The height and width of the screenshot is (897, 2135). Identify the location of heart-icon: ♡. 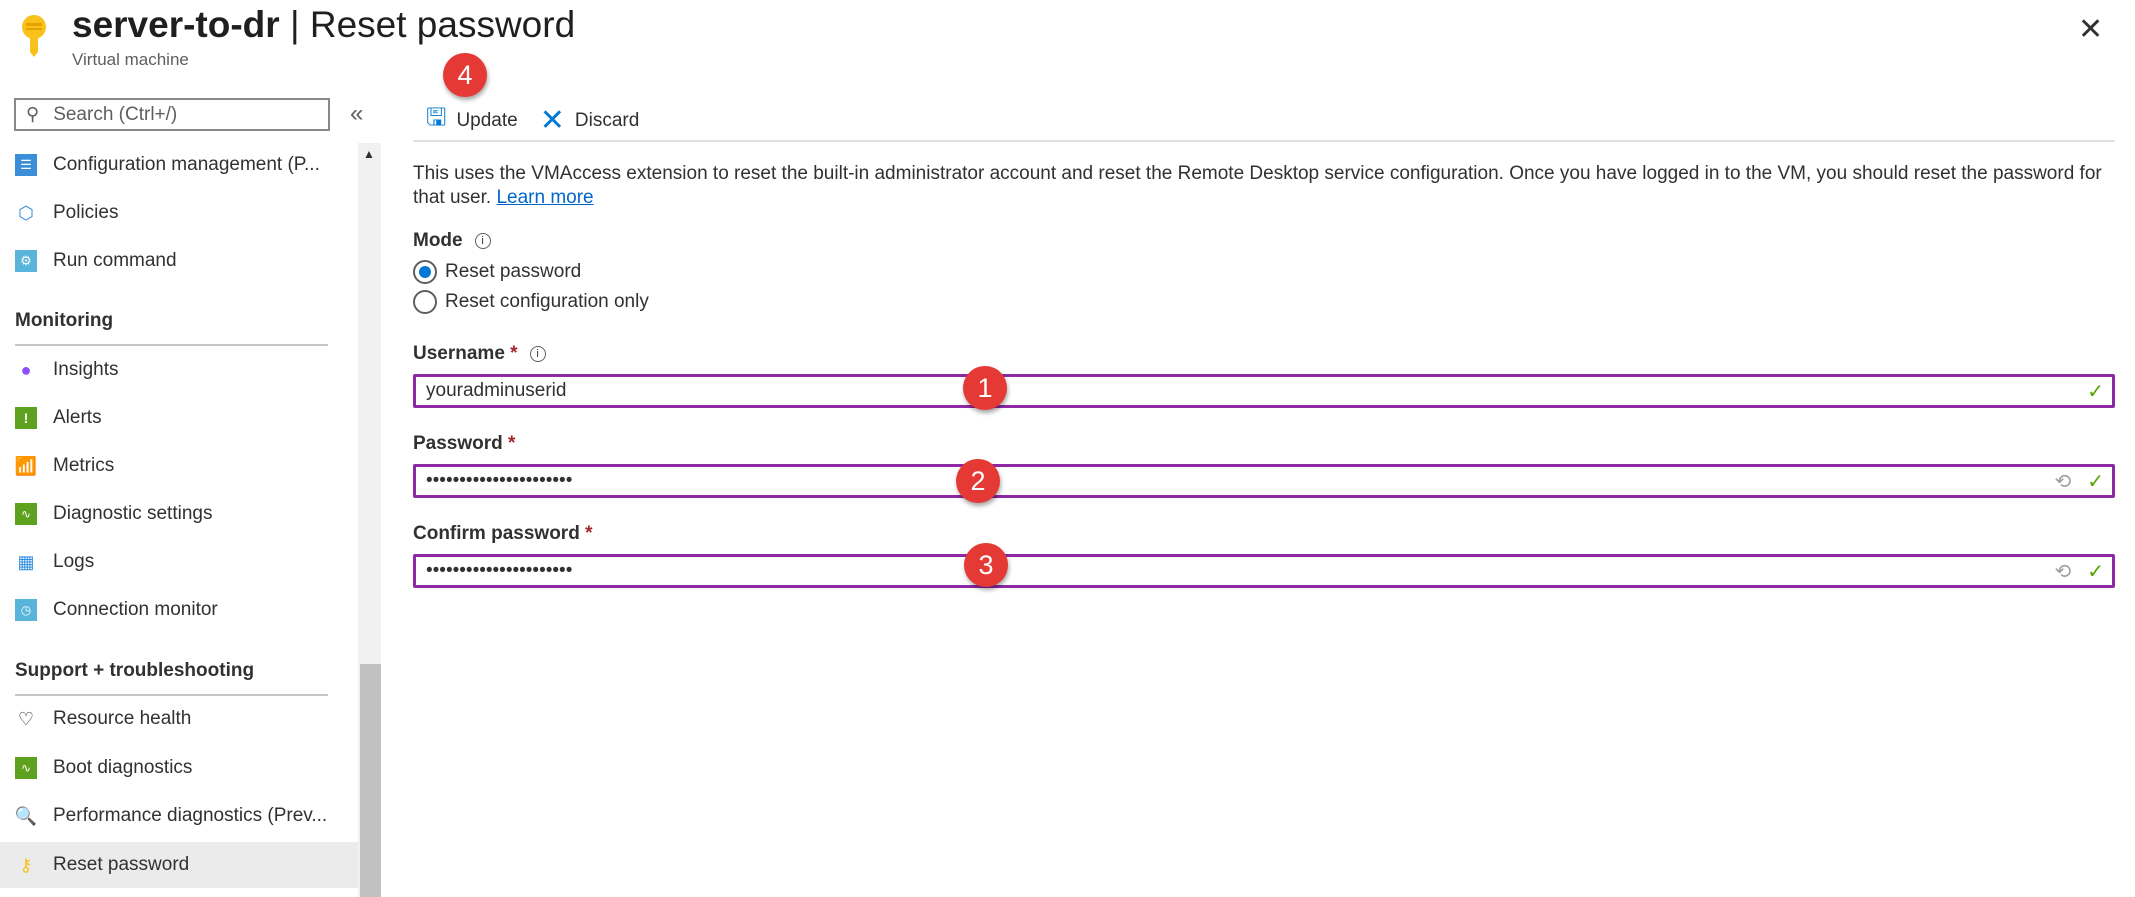
(26, 718).